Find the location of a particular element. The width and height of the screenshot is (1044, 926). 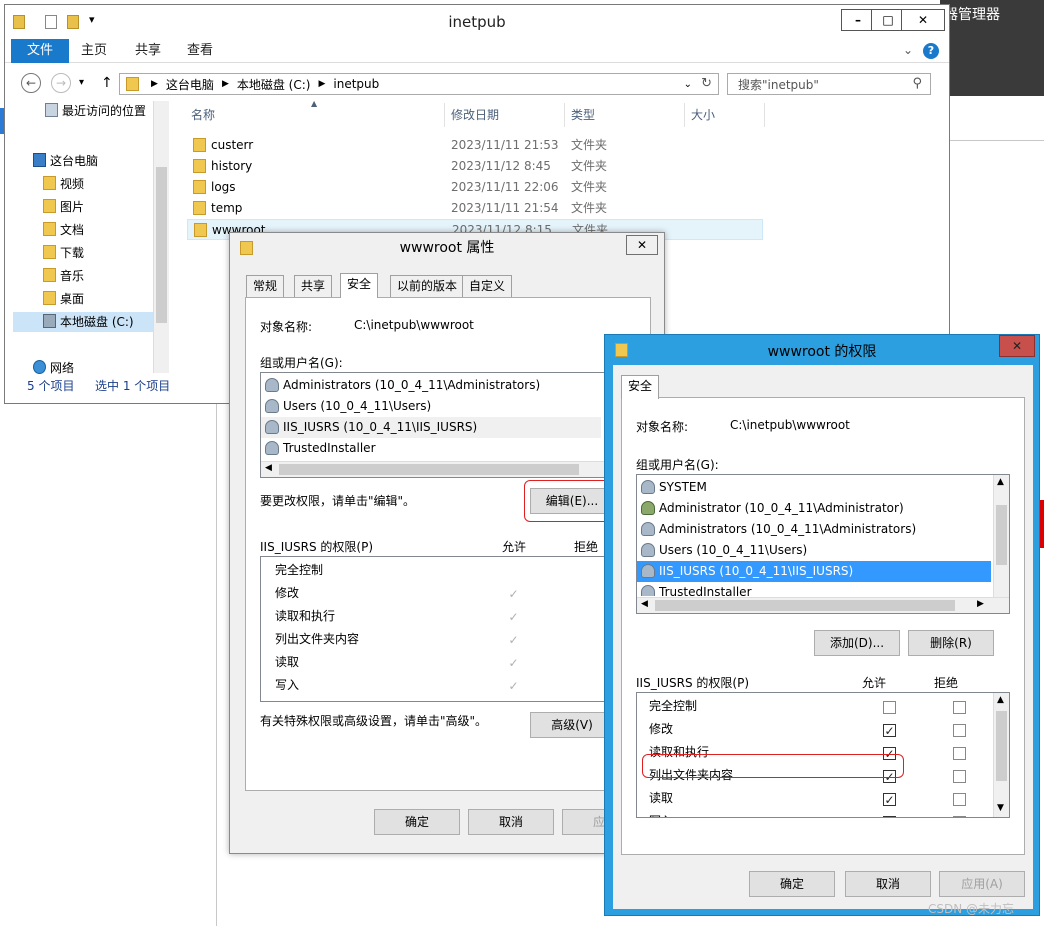

scroll-down-icon: ▼ is located at coordinates (1000, 808).